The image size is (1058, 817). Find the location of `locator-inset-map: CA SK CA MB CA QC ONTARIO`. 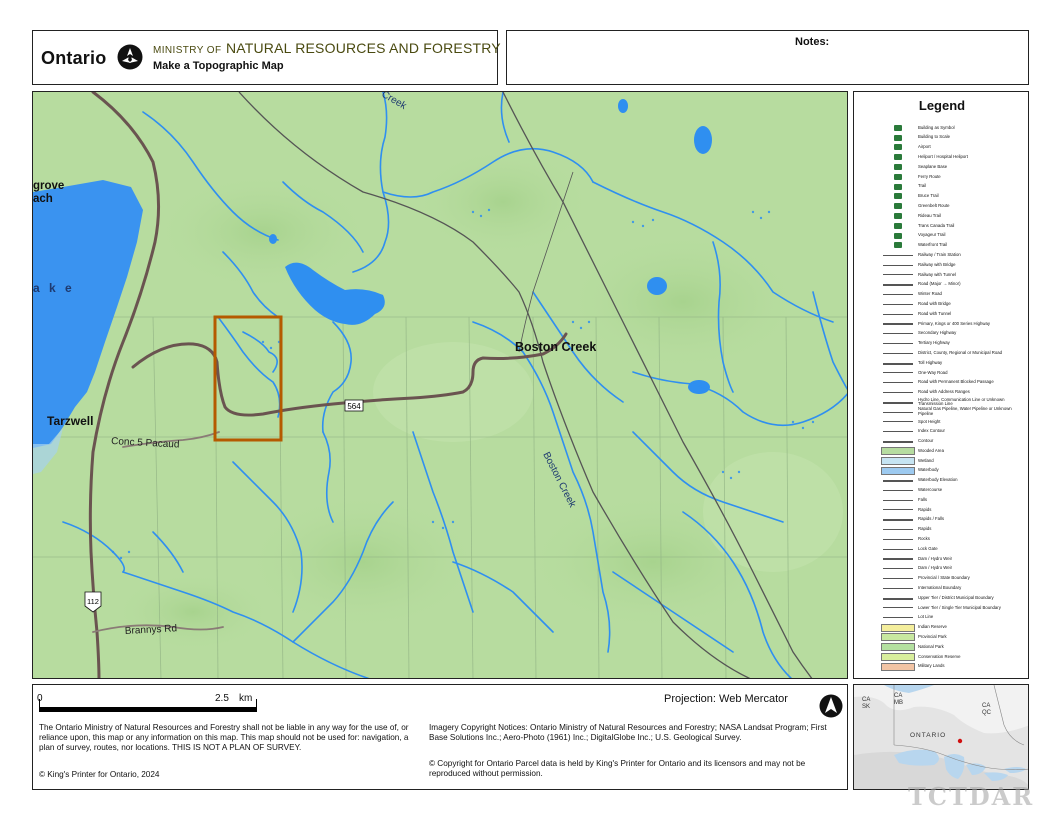

locator-inset-map: CA SK CA MB CA QC ONTARIO is located at coordinates (941, 737).